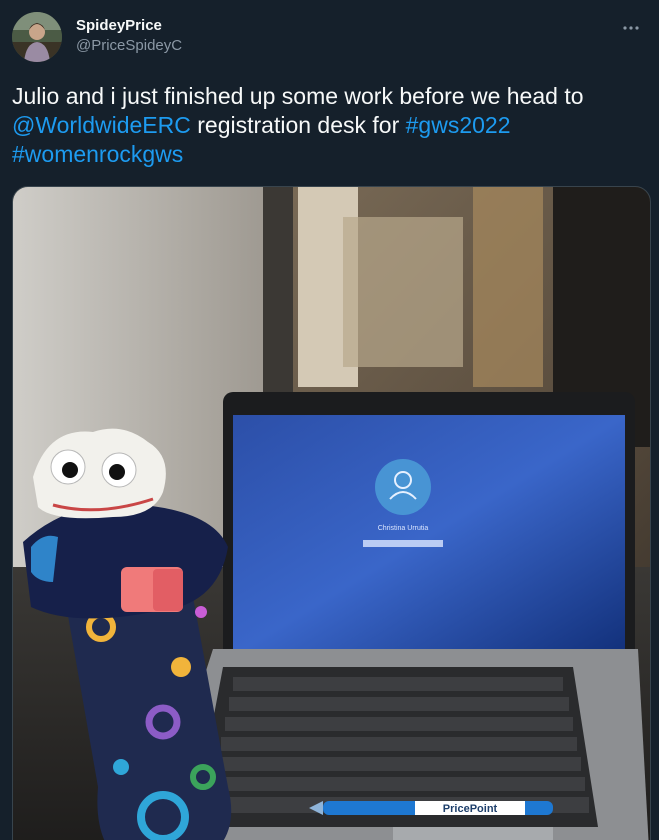  I want to click on more-horizontal-icon, so click(631, 28).